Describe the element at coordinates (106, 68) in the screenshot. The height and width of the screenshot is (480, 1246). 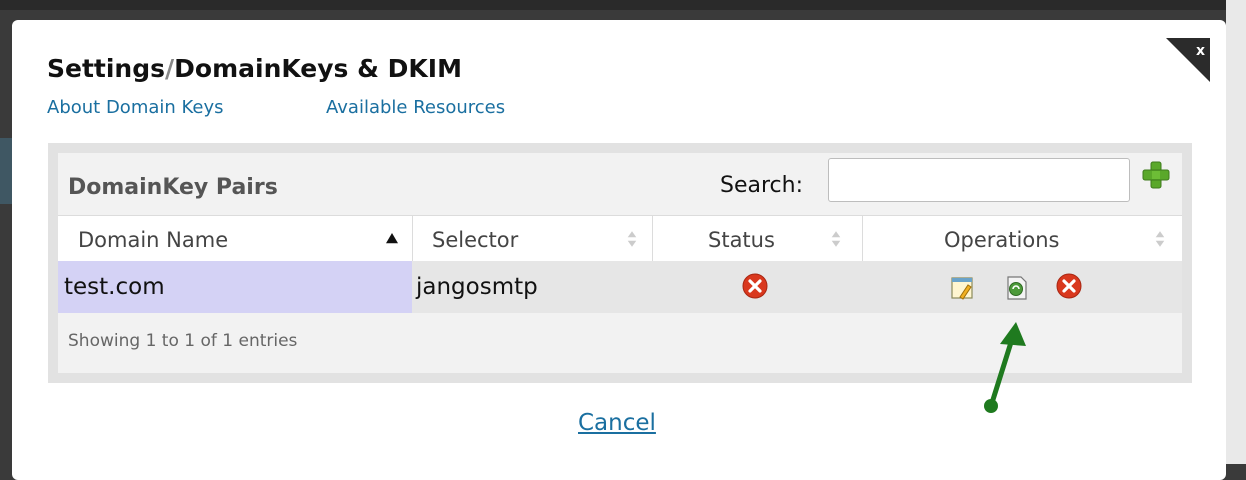
I see `title-settings: Settings` at that location.